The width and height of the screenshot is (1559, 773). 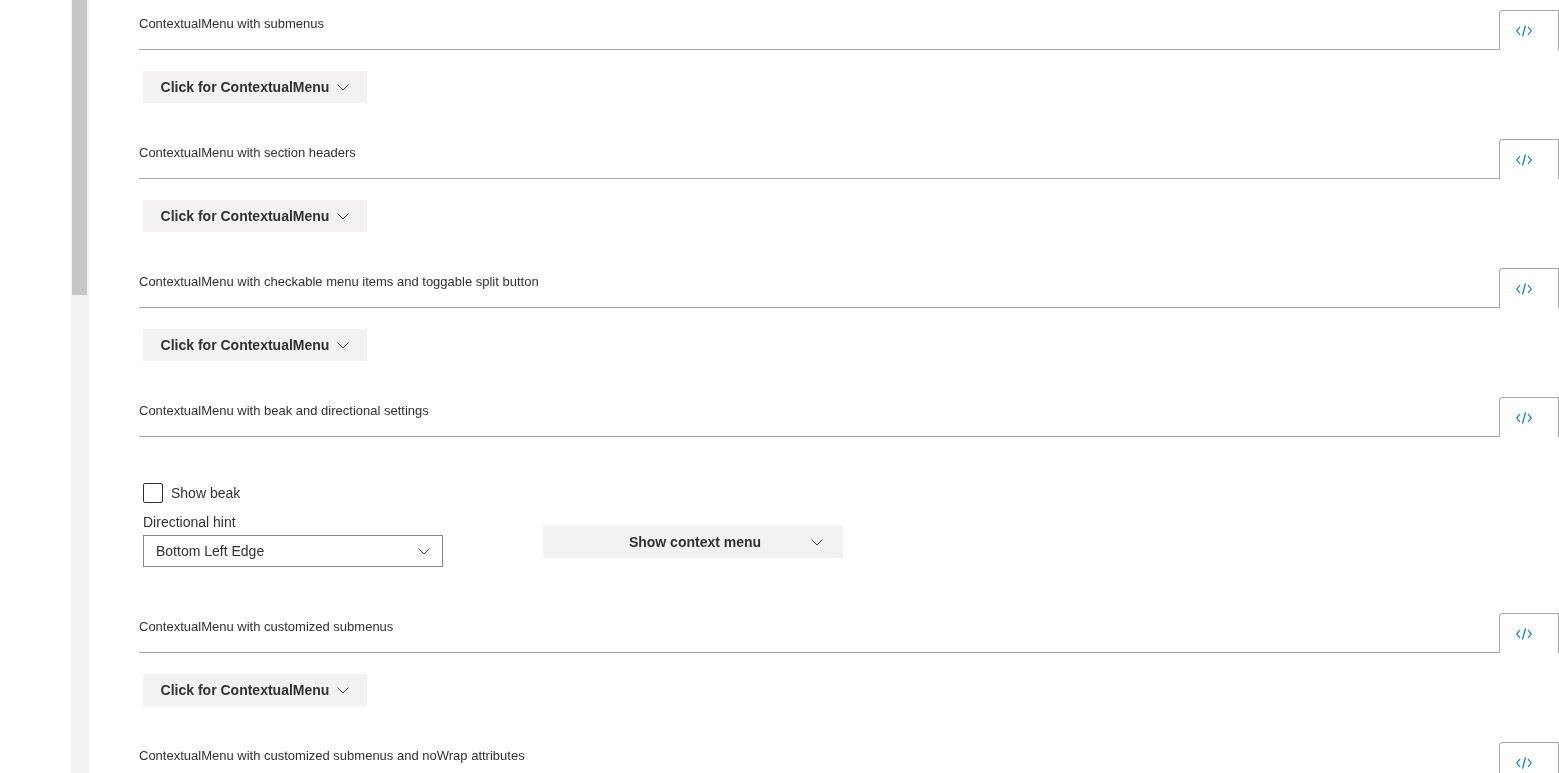 What do you see at coordinates (231, 23) in the screenshot?
I see `section-title: ContextualMenu with submenus` at bounding box center [231, 23].